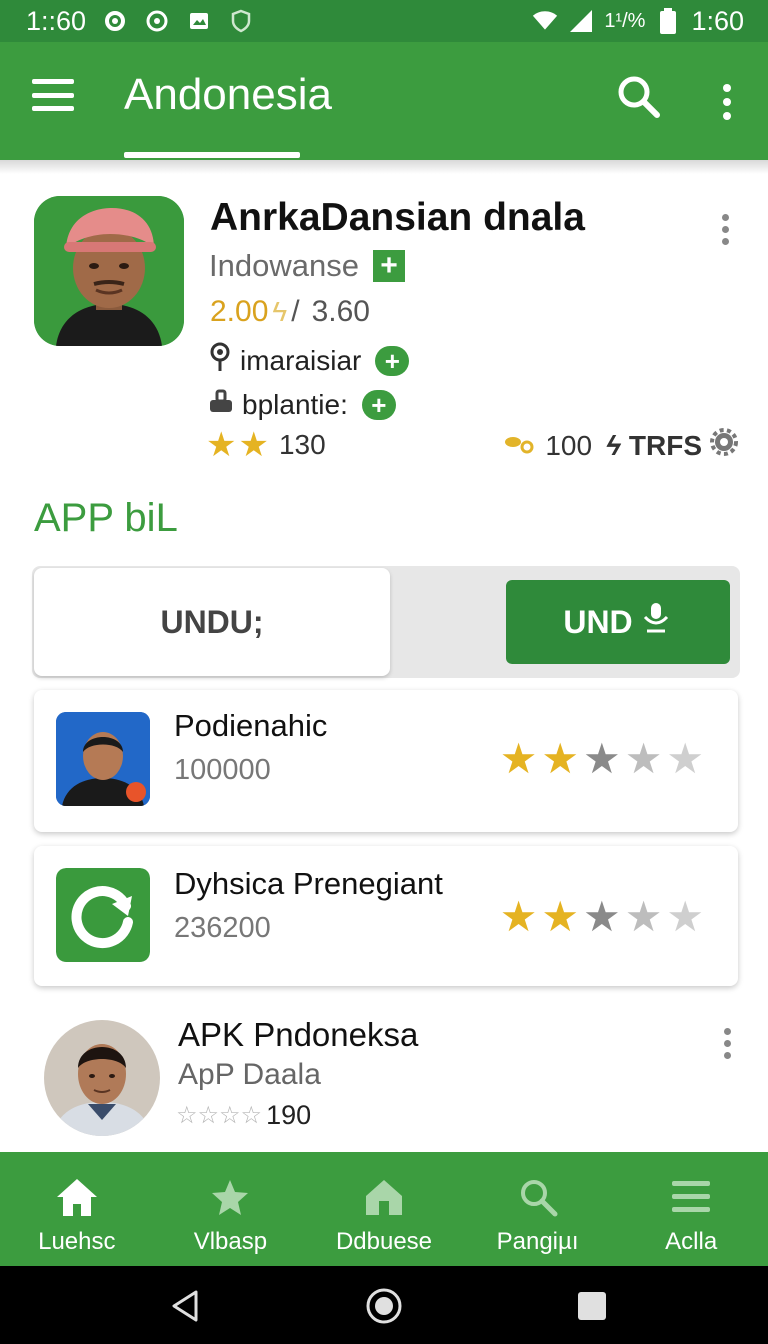 The image size is (768, 1344). What do you see at coordinates (239, 311) in the screenshot?
I see `featured-price-main: 2.00` at bounding box center [239, 311].